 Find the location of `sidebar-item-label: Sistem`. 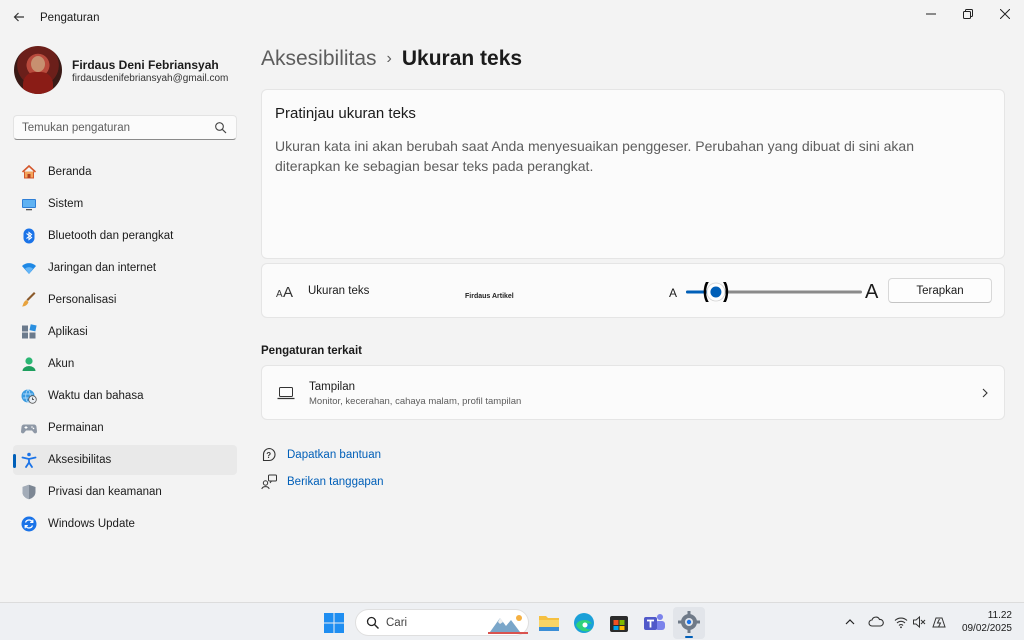

sidebar-item-label: Sistem is located at coordinates (66, 204).